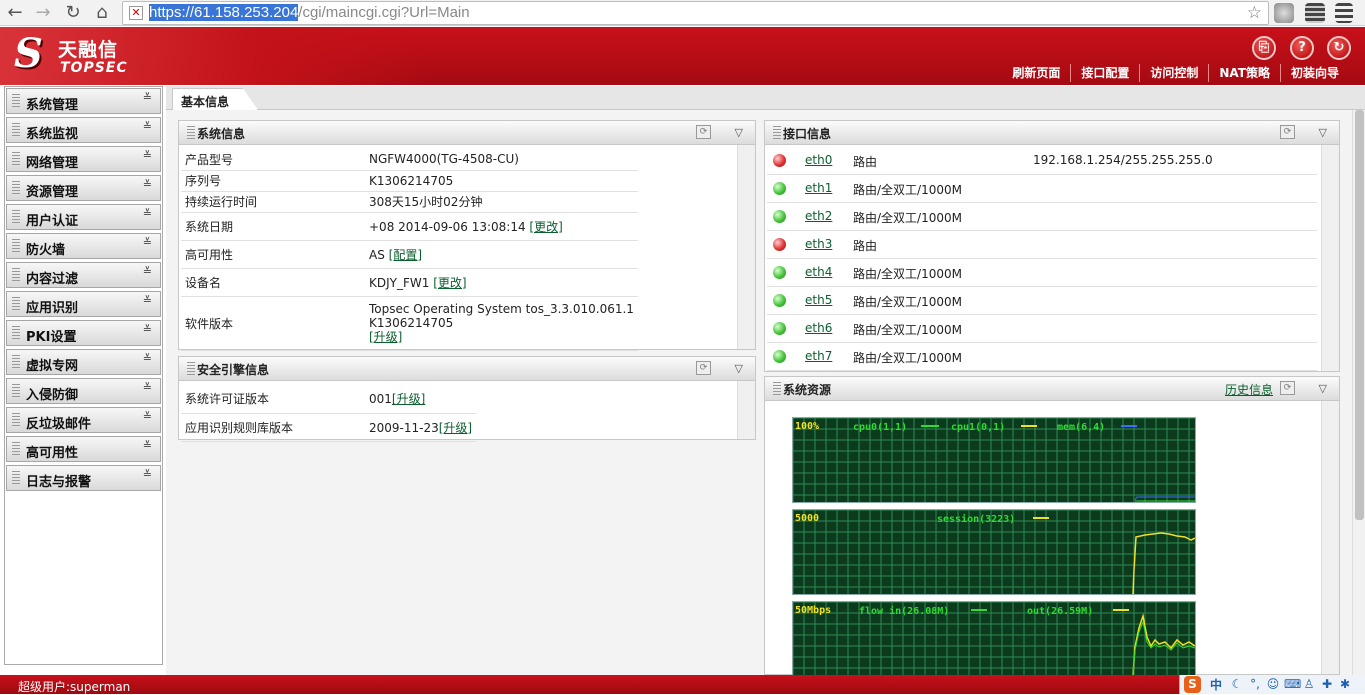  I want to click on info-key: 设备名, so click(273, 282).